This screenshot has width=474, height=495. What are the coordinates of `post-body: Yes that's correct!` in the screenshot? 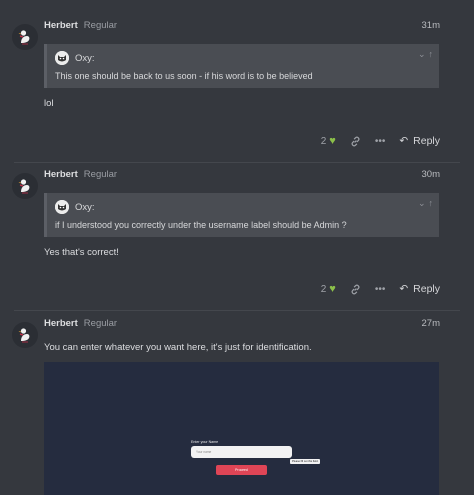 It's located at (81, 252).